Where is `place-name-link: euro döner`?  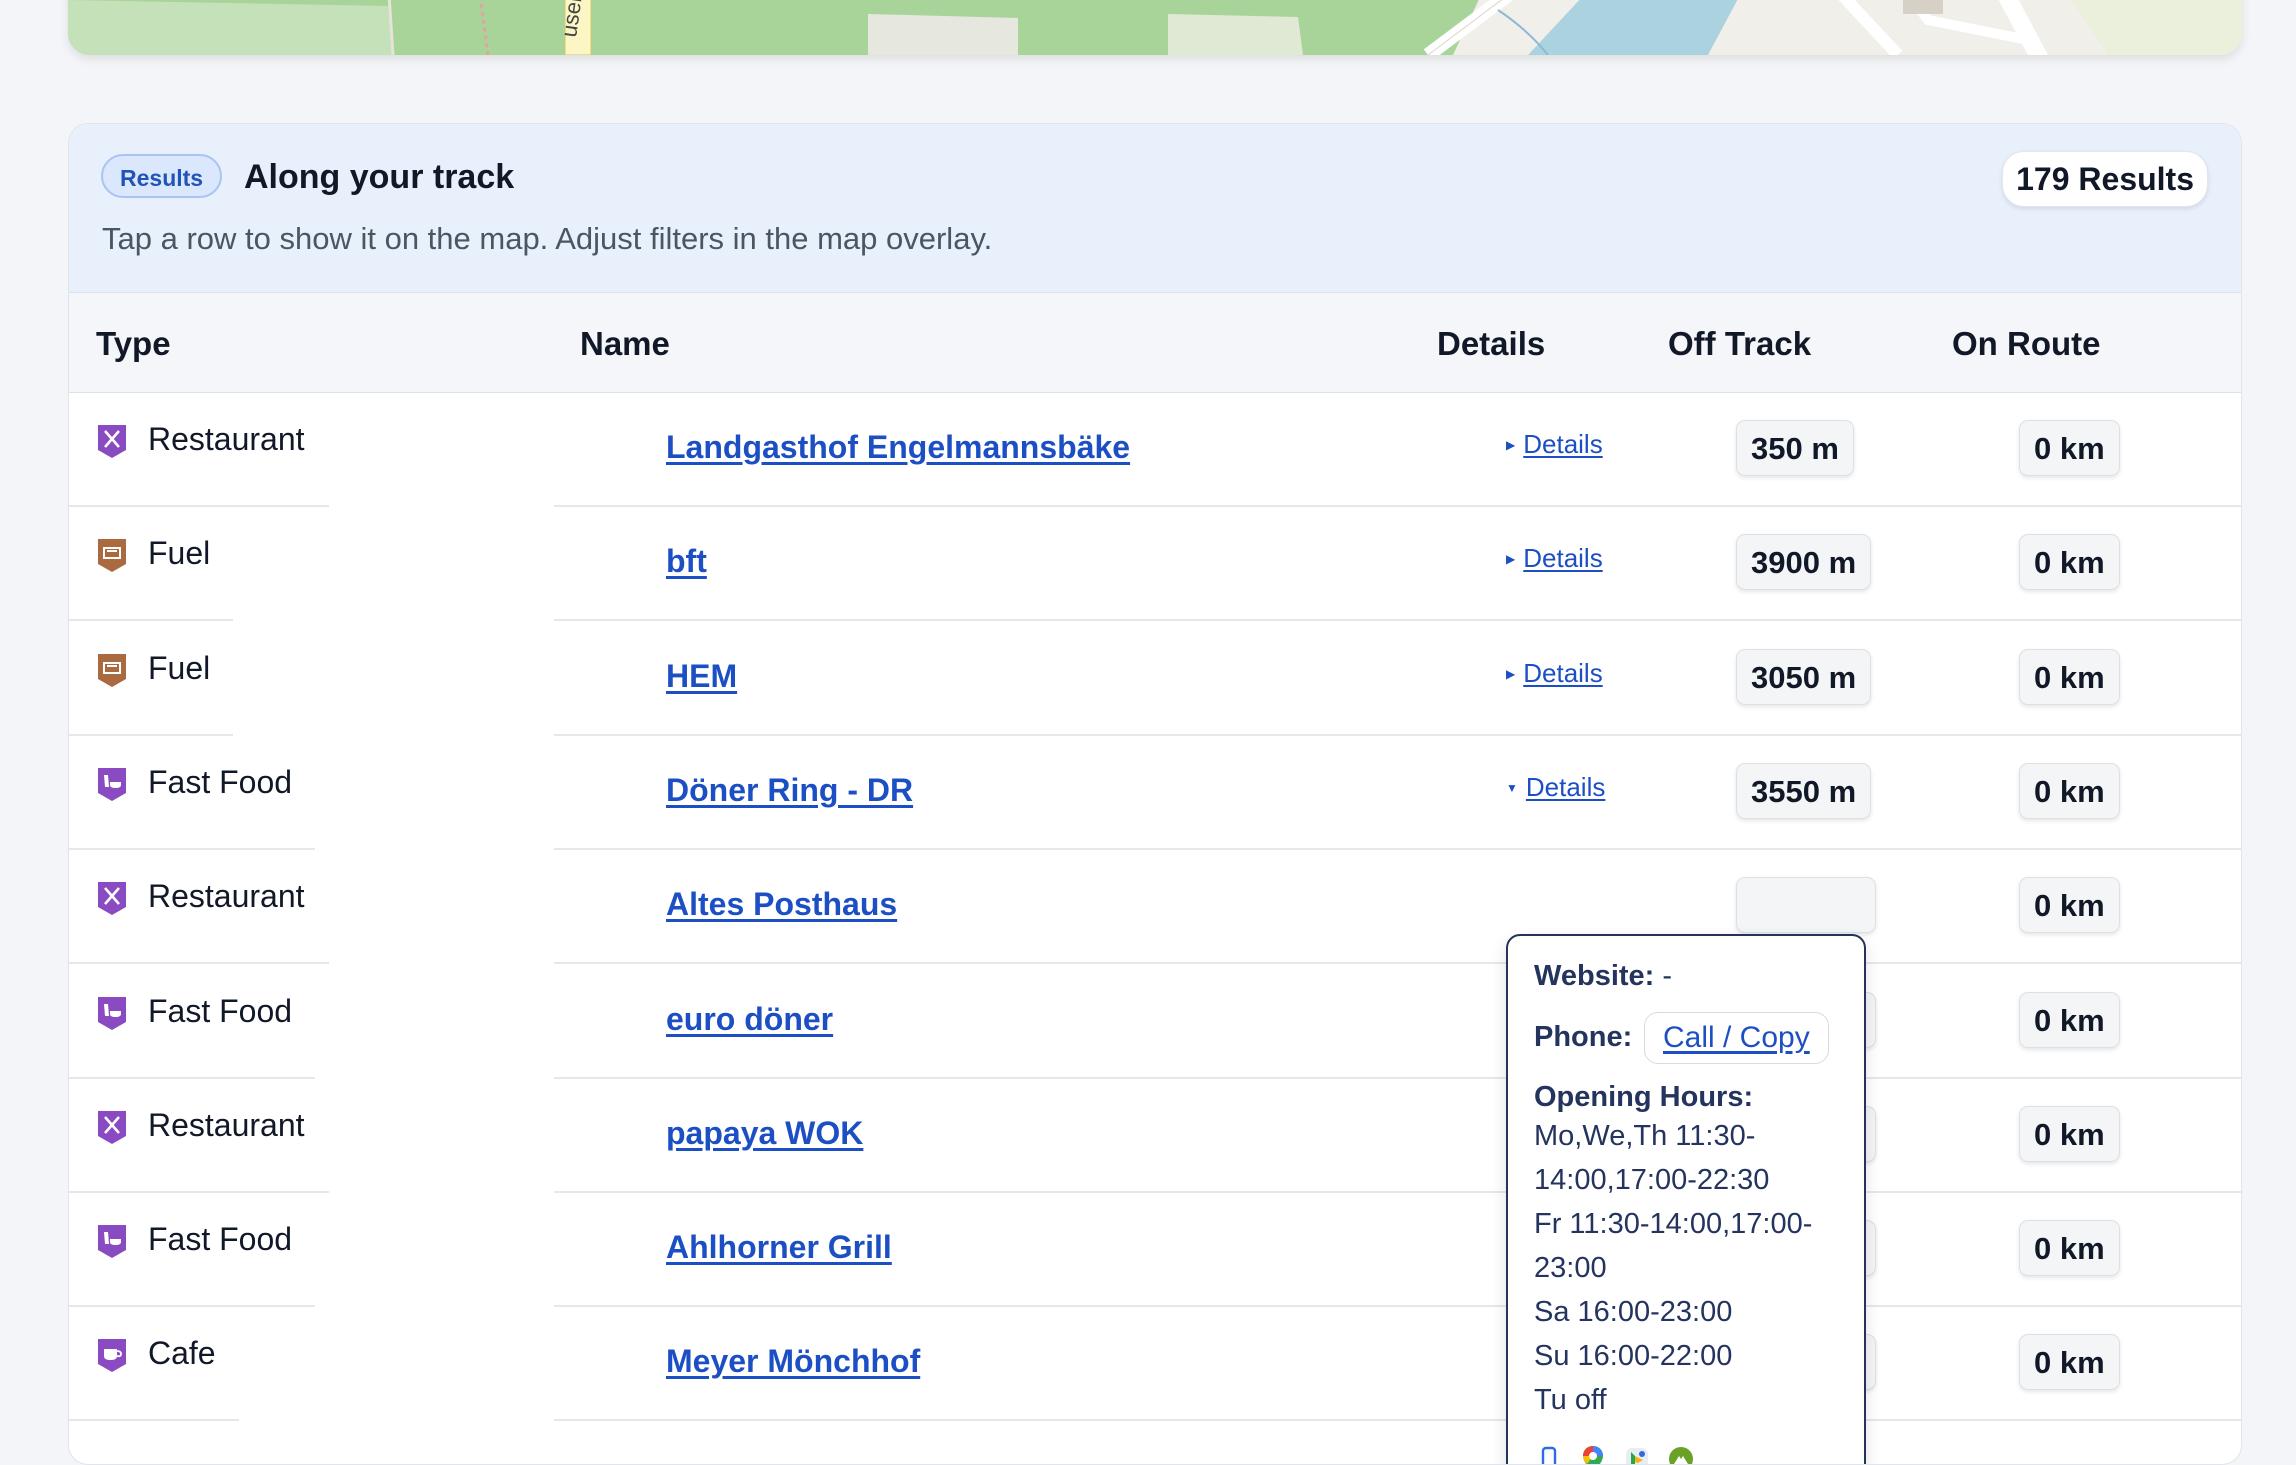
place-name-link: euro döner is located at coordinates (749, 1019).